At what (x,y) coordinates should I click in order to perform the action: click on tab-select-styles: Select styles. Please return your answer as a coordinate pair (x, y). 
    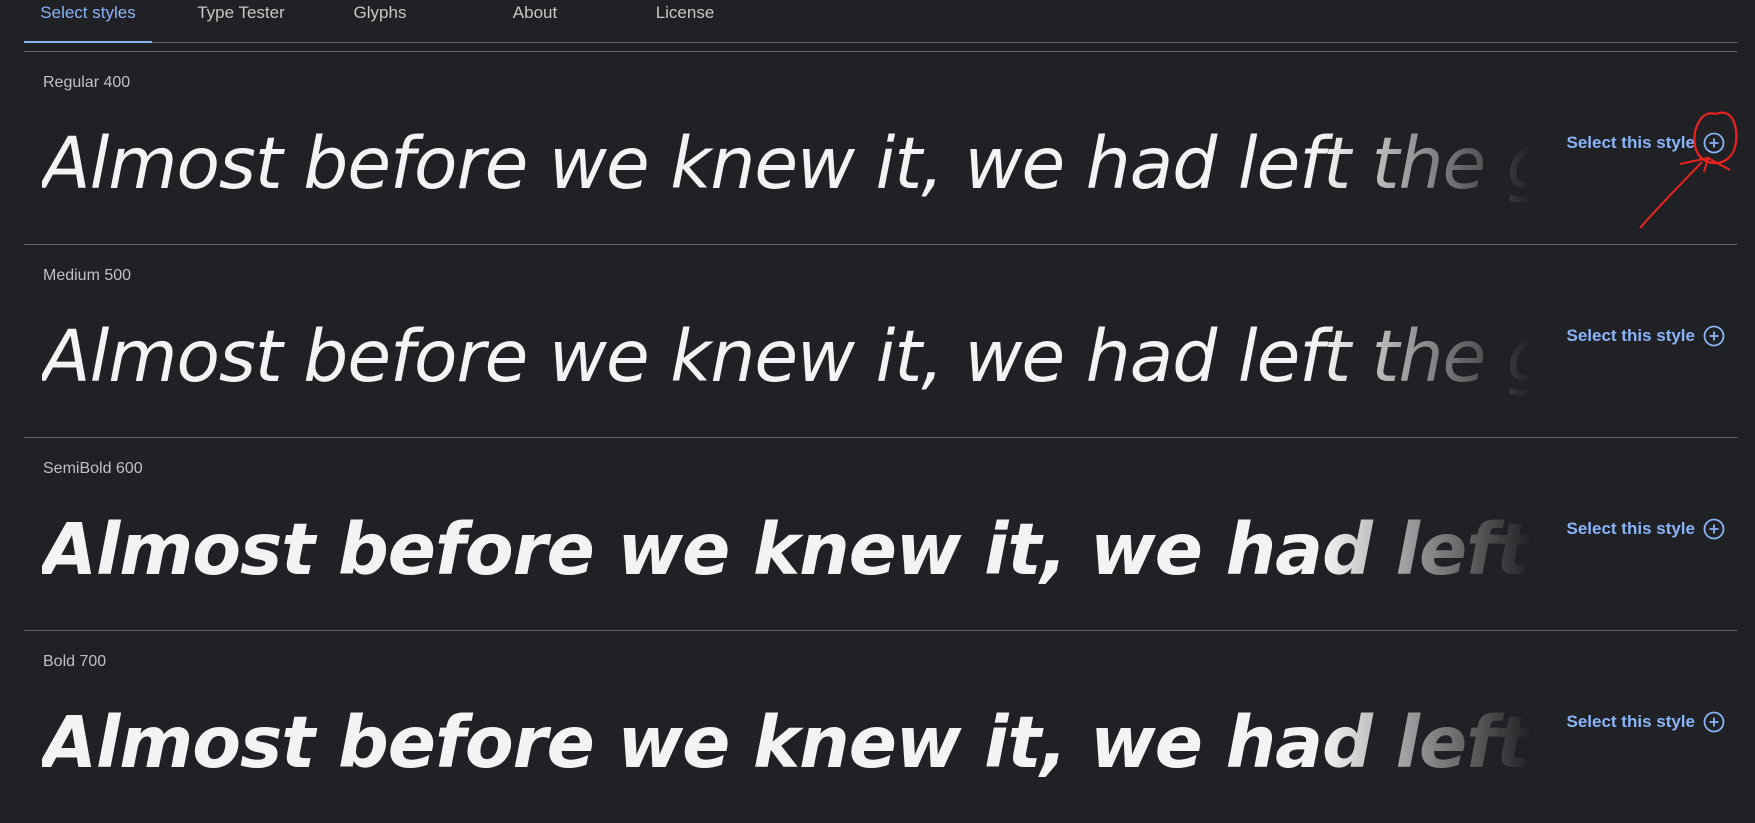
    Looking at the image, I should click on (88, 21).